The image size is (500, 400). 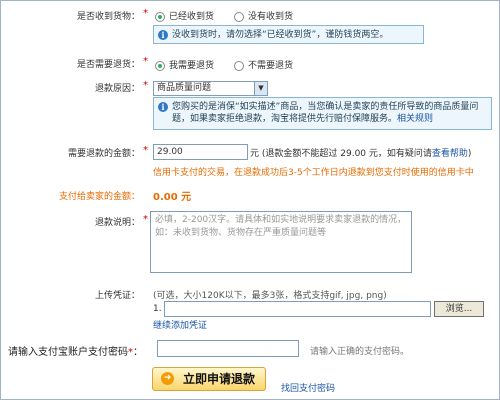 I want to click on pay-to-seller-label: 支付给卖家的金额：, so click(x=70, y=195).